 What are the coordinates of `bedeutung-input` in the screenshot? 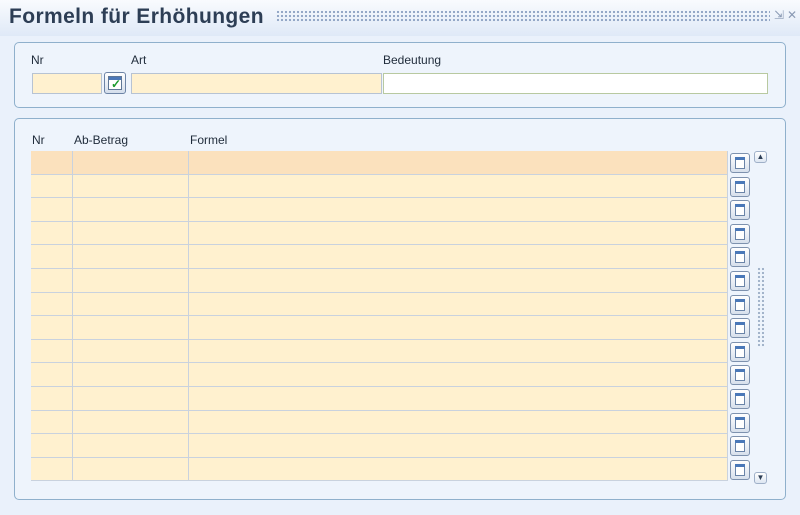 It's located at (575, 83).